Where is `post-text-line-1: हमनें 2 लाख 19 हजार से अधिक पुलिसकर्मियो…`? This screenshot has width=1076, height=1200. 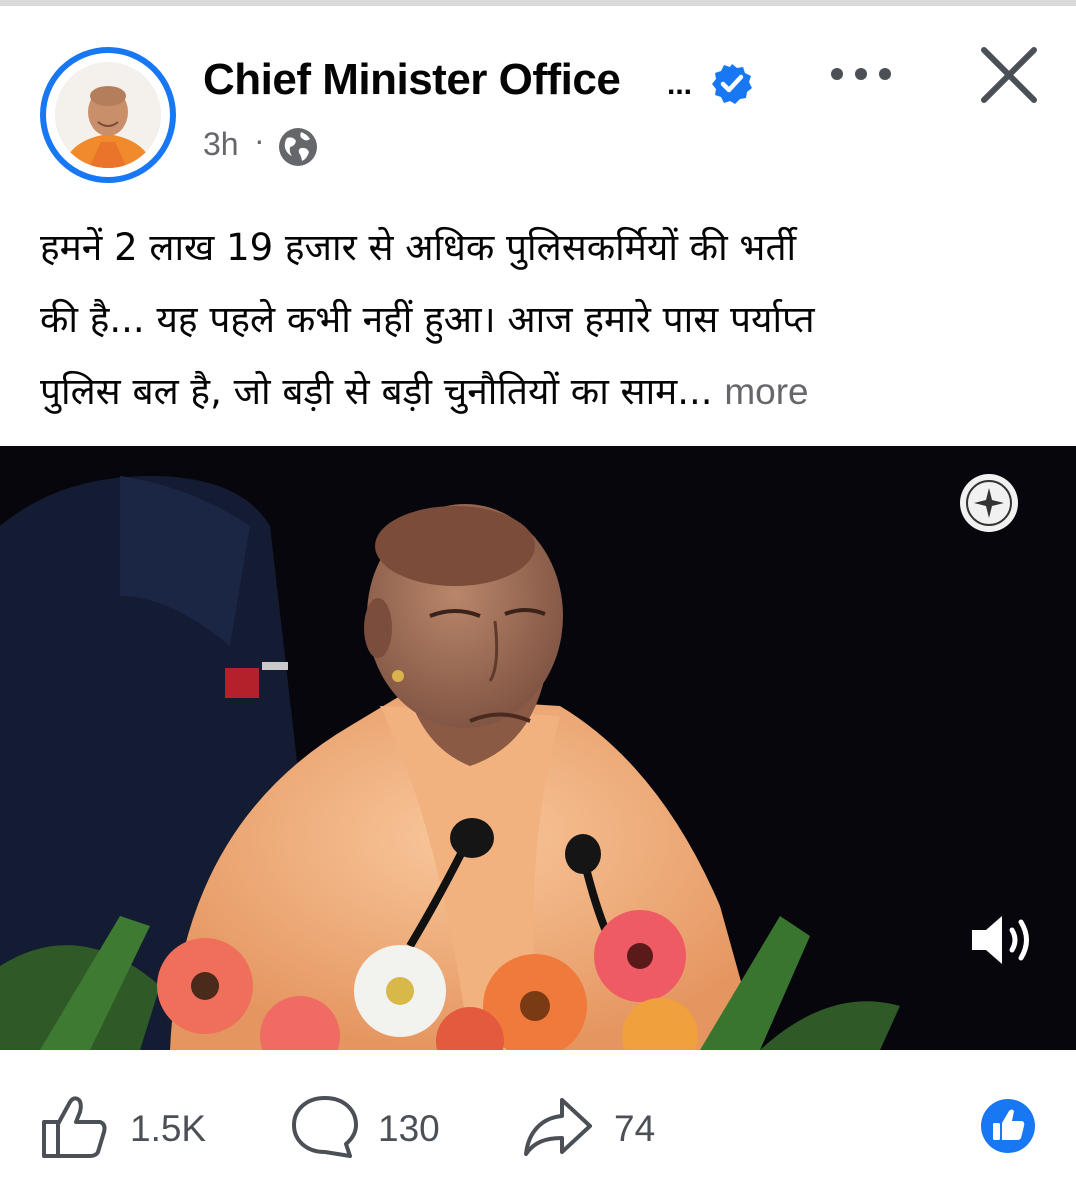 post-text-line-1: हमनें 2 लाख 19 हजार से अधिक पुलिसकर्मियो… is located at coordinates (418, 247).